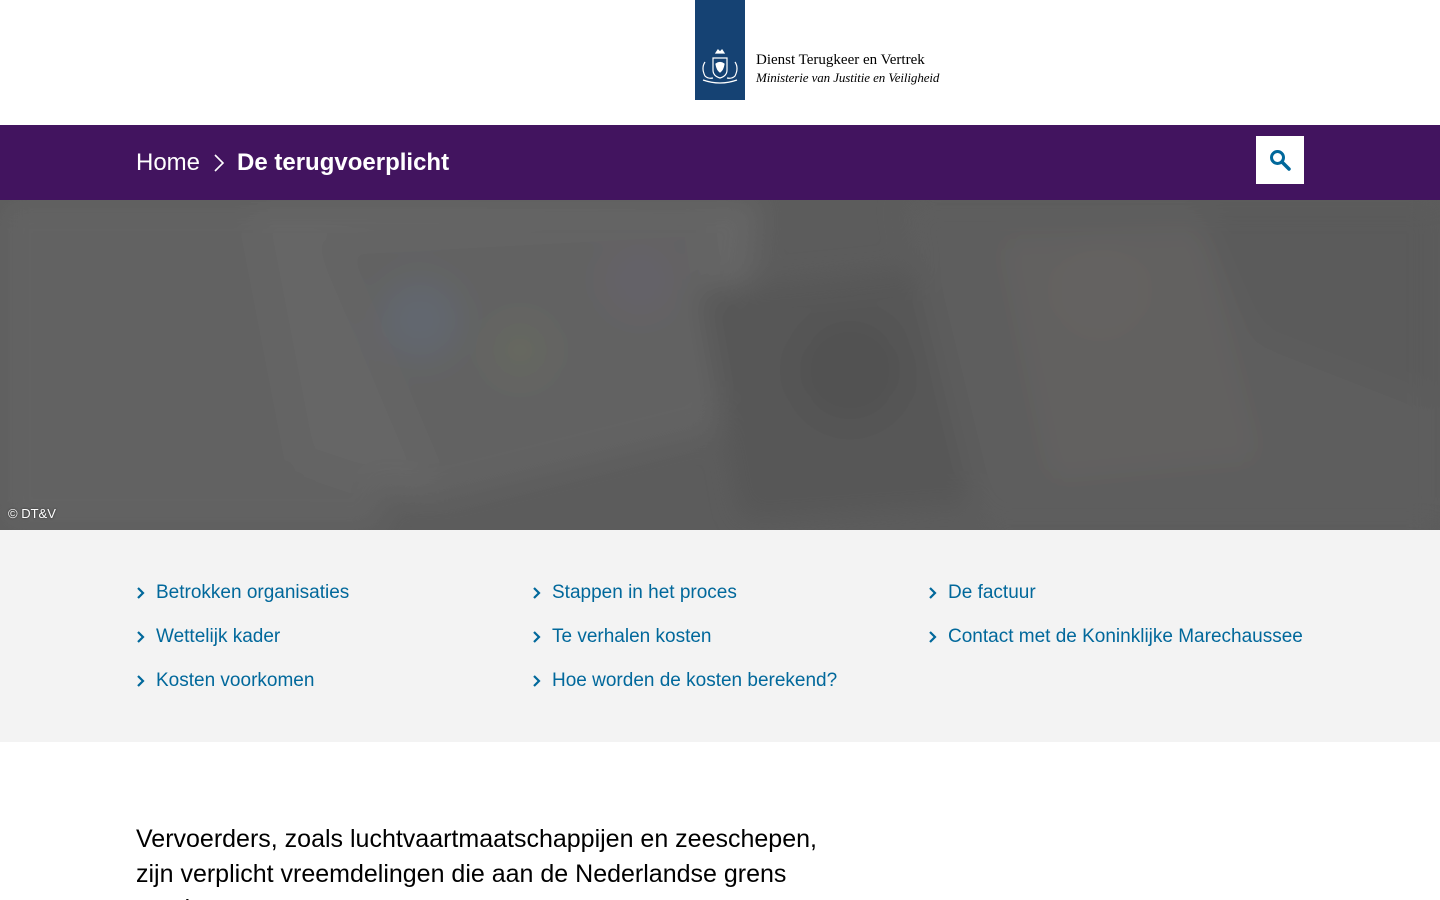 The image size is (1440, 900). I want to click on subnav-item: Hoe worden de kosten berekend?, so click(684, 681).